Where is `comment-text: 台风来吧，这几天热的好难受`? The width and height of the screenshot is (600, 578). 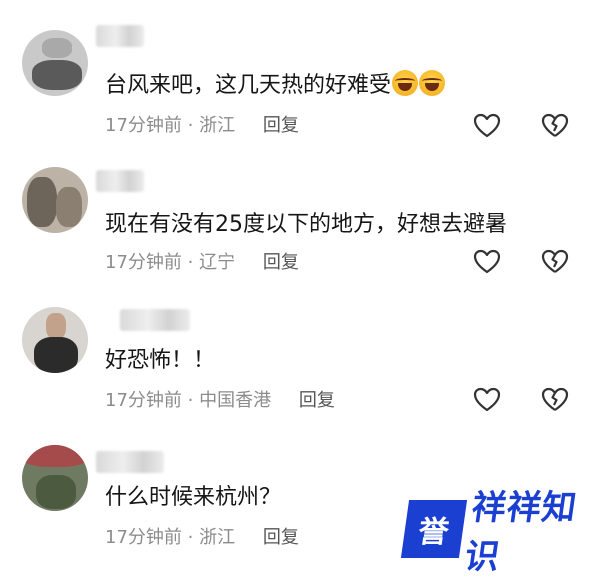 comment-text: 台风来吧，这几天热的好难受 is located at coordinates (275, 85).